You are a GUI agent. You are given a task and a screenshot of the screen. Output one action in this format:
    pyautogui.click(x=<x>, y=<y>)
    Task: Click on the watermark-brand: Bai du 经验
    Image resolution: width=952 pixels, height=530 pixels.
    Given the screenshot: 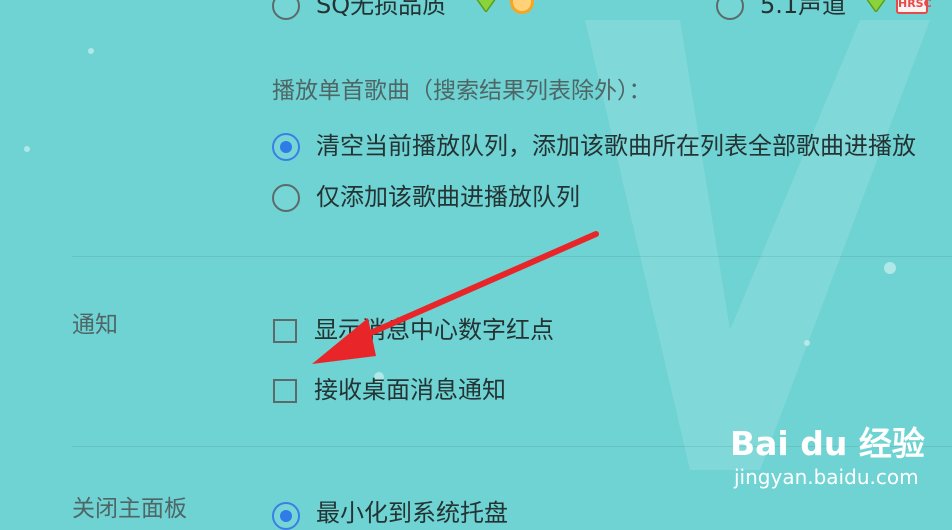 What is the action you would take?
    pyautogui.click(x=827, y=443)
    